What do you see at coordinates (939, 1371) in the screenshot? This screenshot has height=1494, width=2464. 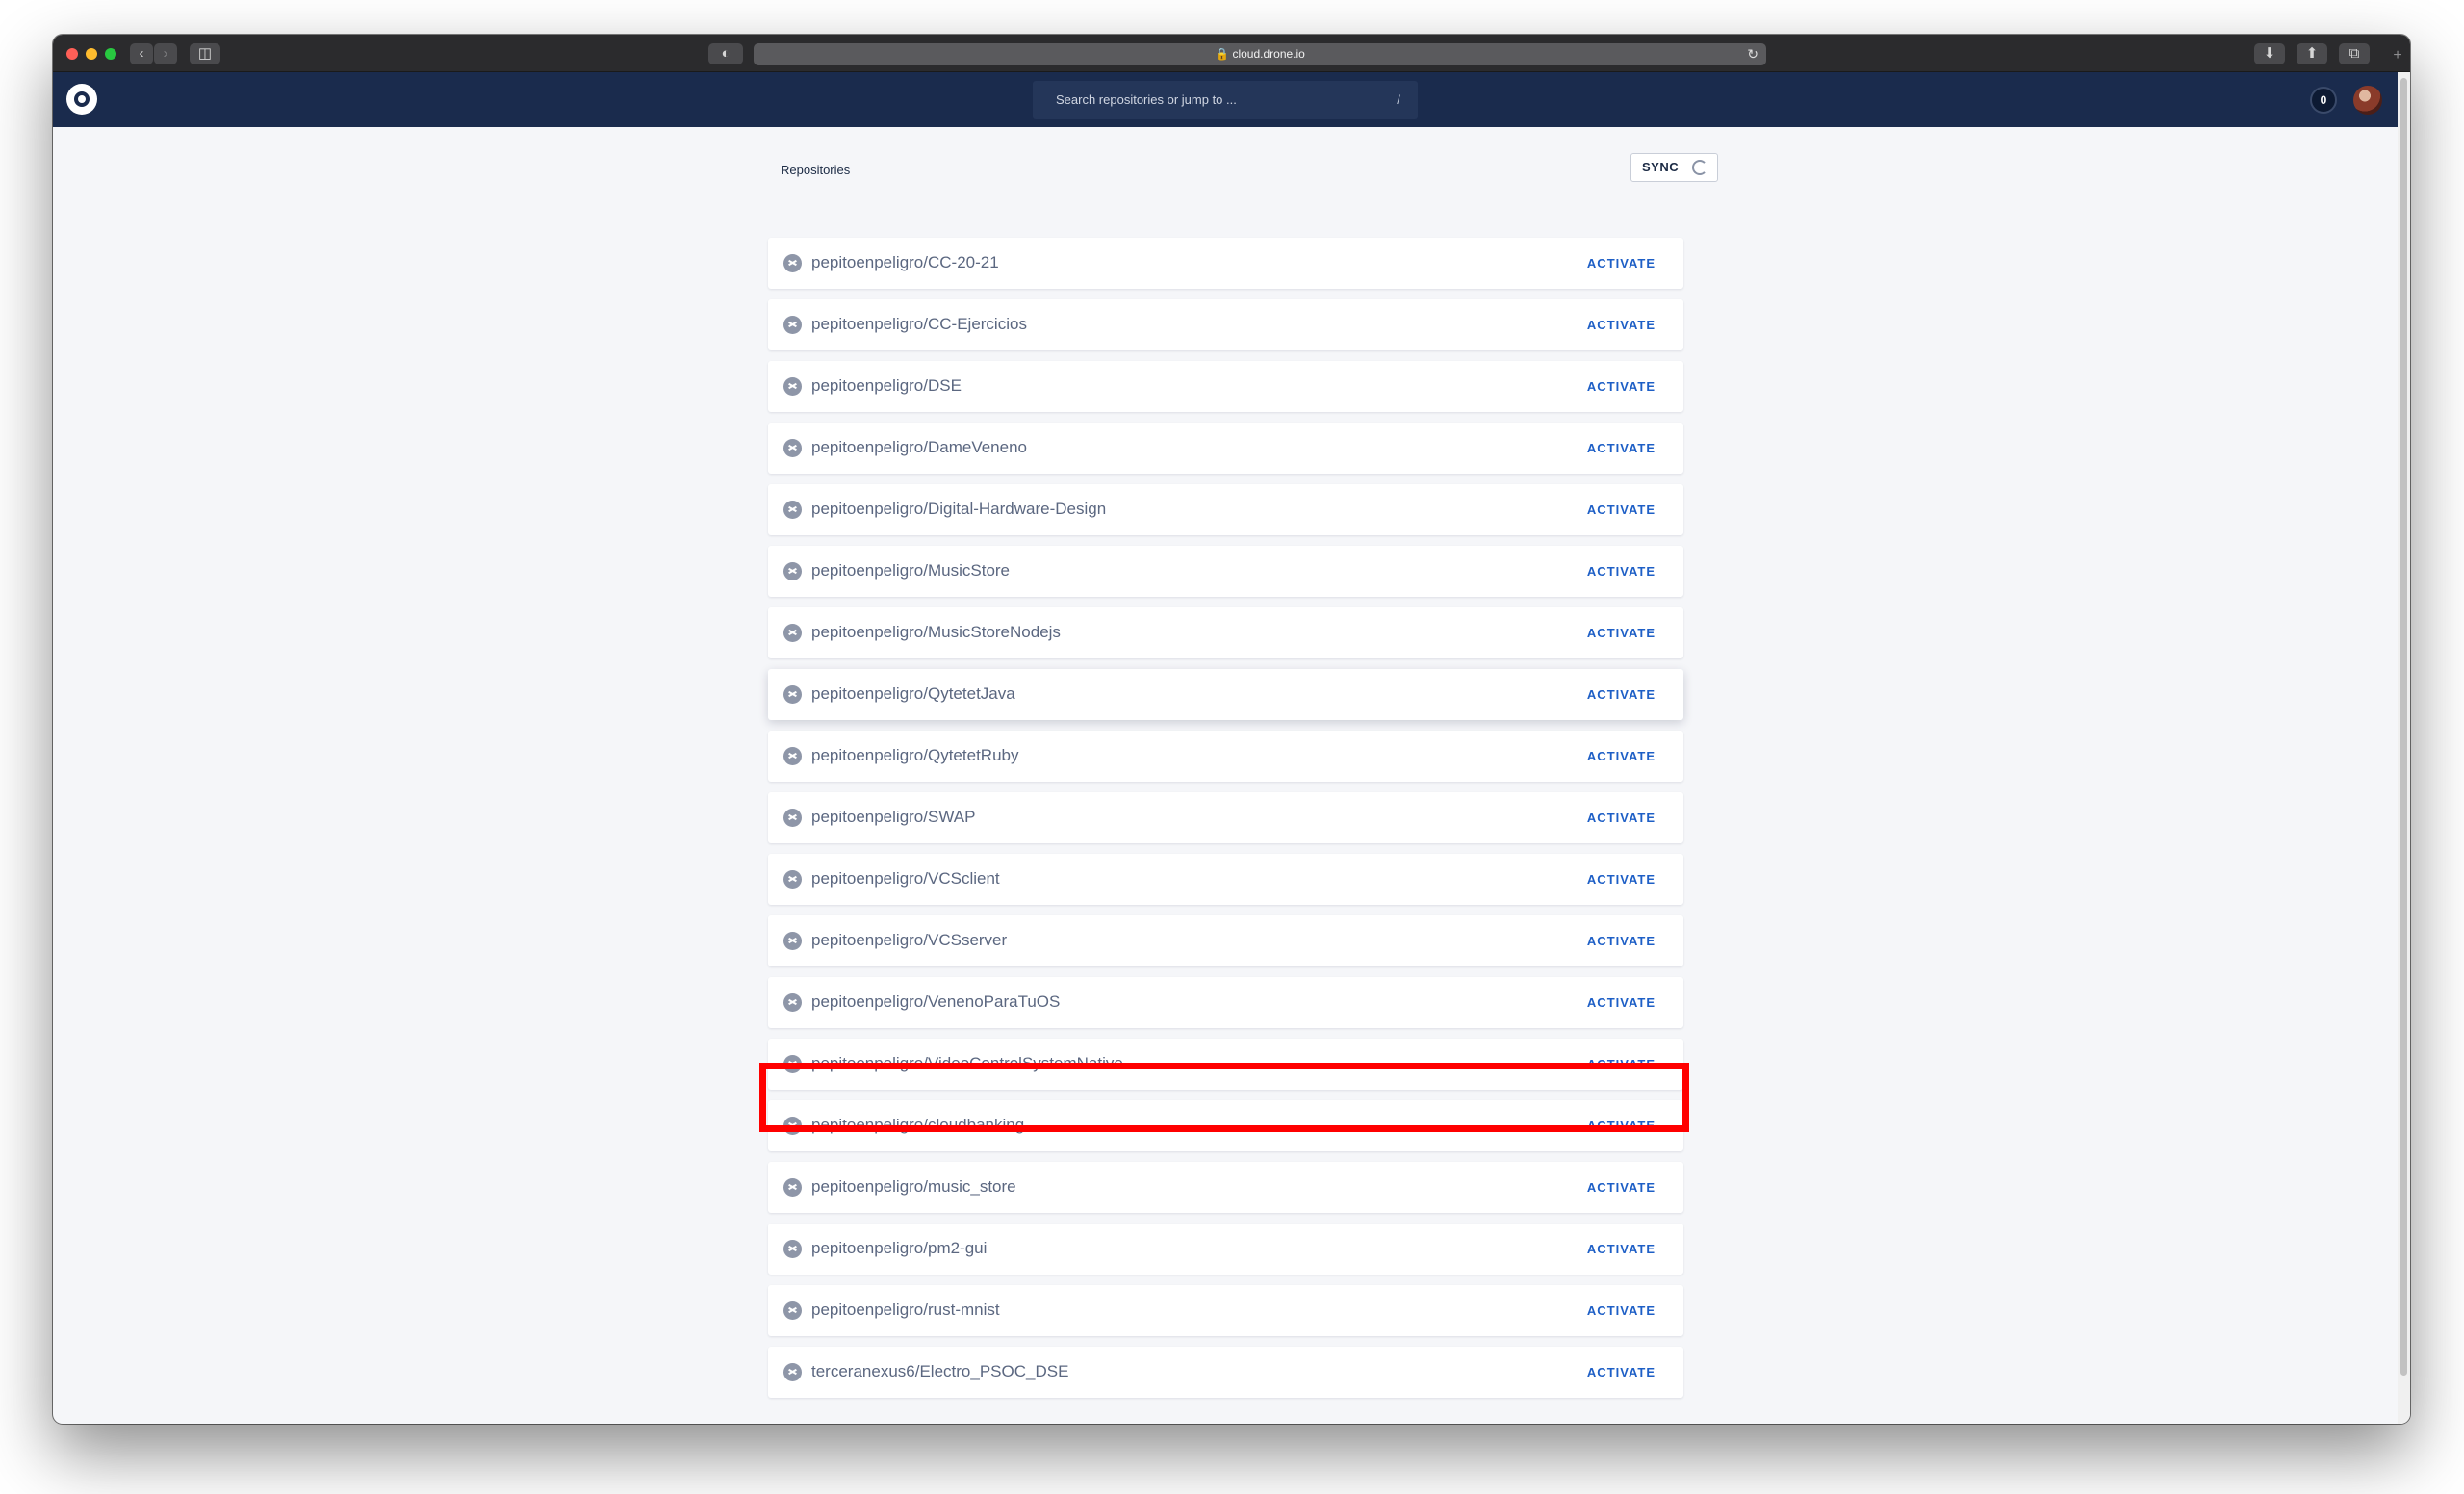 I see `repo-name: terceranexus6/Electro_PSOC_DSE` at bounding box center [939, 1371].